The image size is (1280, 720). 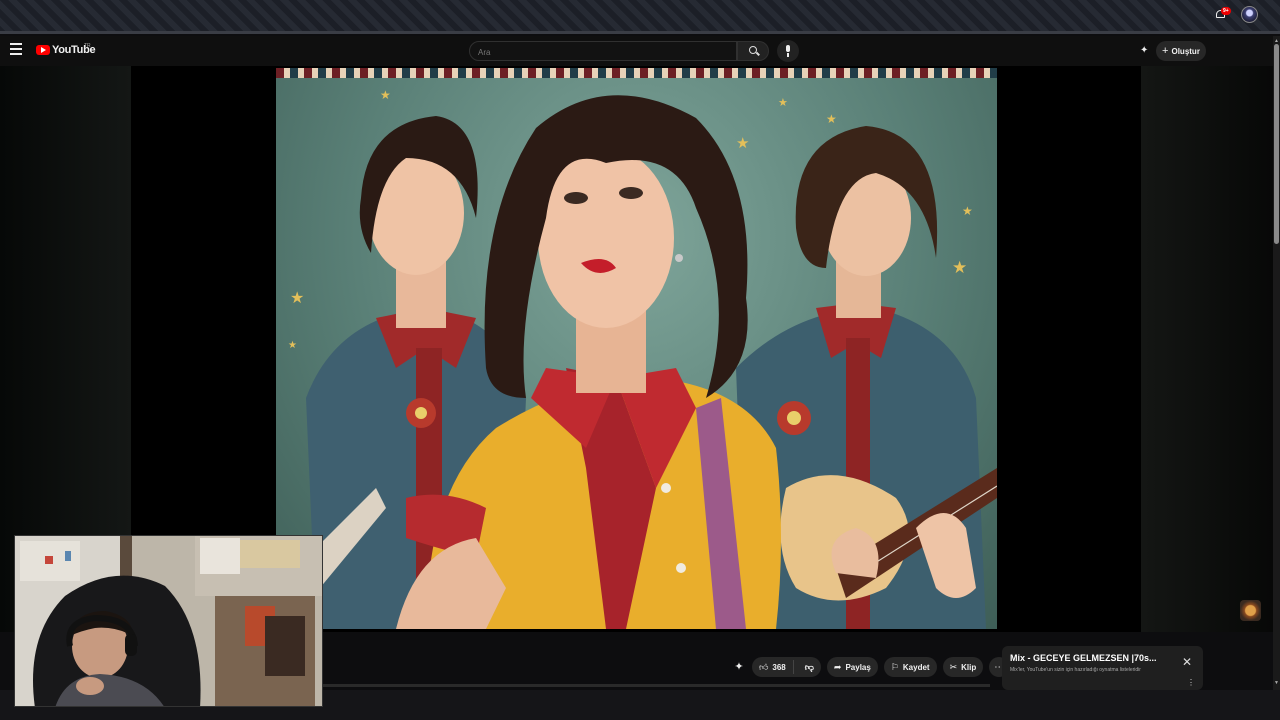 I want to click on webcam-feed, so click(x=168, y=621).